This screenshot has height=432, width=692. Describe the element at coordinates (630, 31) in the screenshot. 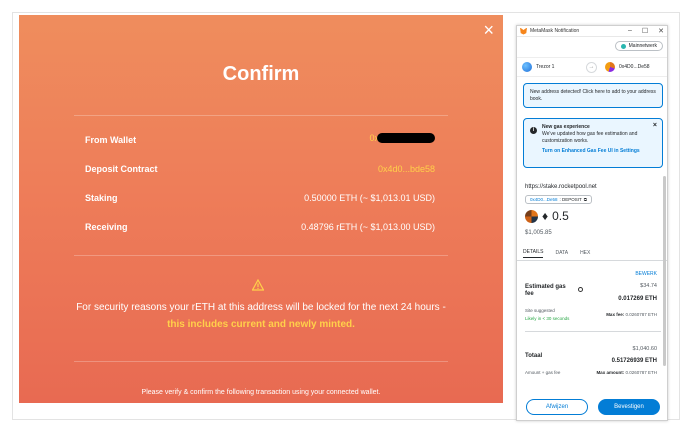

I see `minimize-icon: –` at that location.